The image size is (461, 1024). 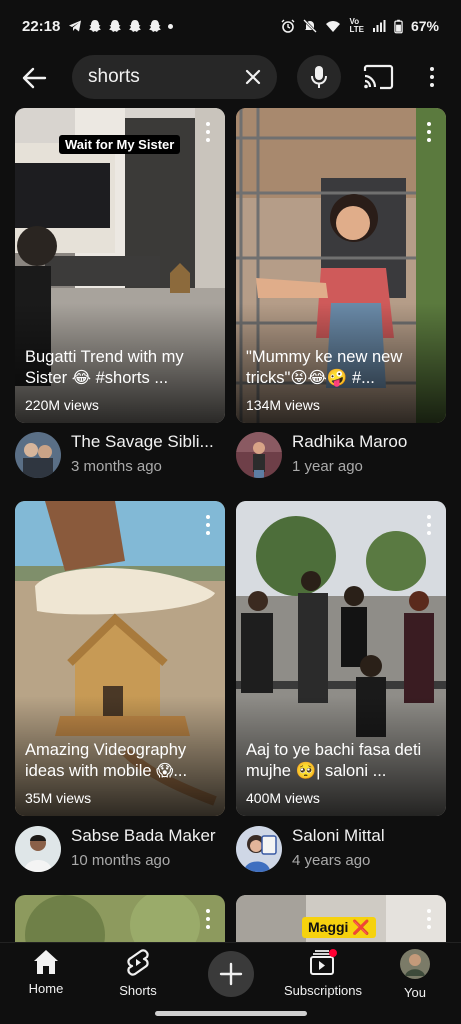 I want to click on nav-shorts: Shorts, so click(x=138, y=977).